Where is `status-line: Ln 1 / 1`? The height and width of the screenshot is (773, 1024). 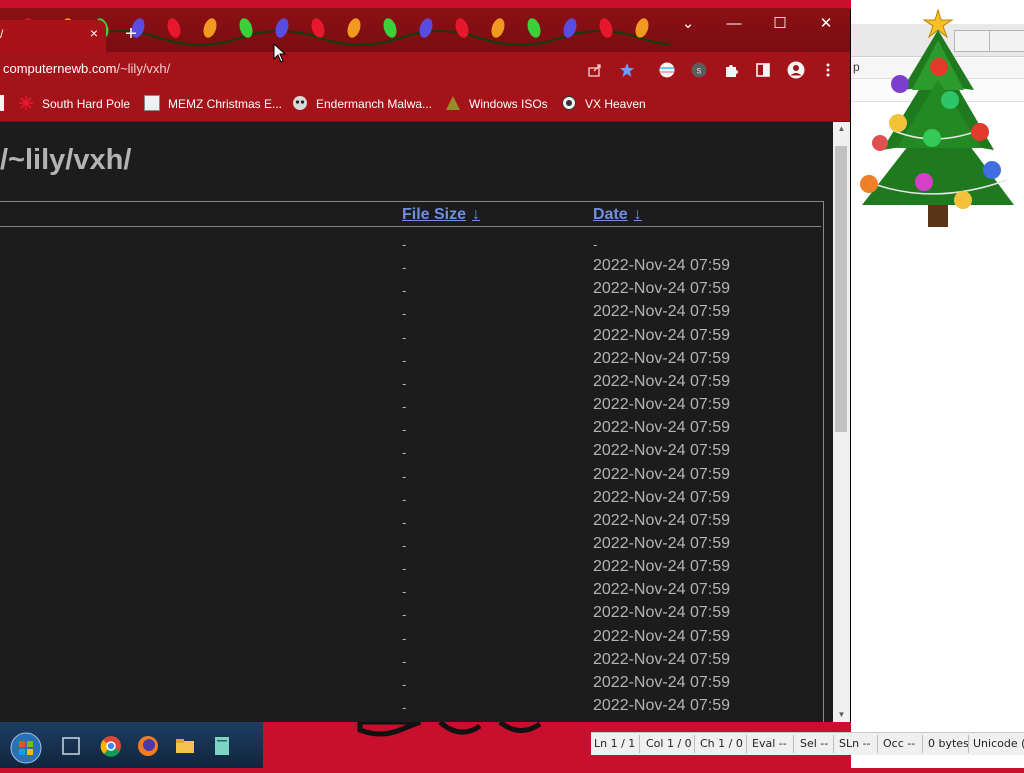
status-line: Ln 1 / 1 is located at coordinates (615, 743).